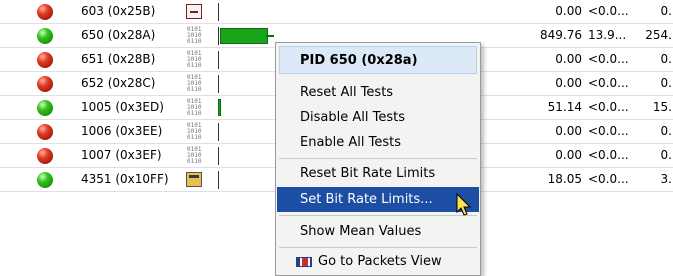 This screenshot has height=276, width=673. What do you see at coordinates (378, 60) in the screenshot?
I see `menu-header: PID 650 (0x28a)` at bounding box center [378, 60].